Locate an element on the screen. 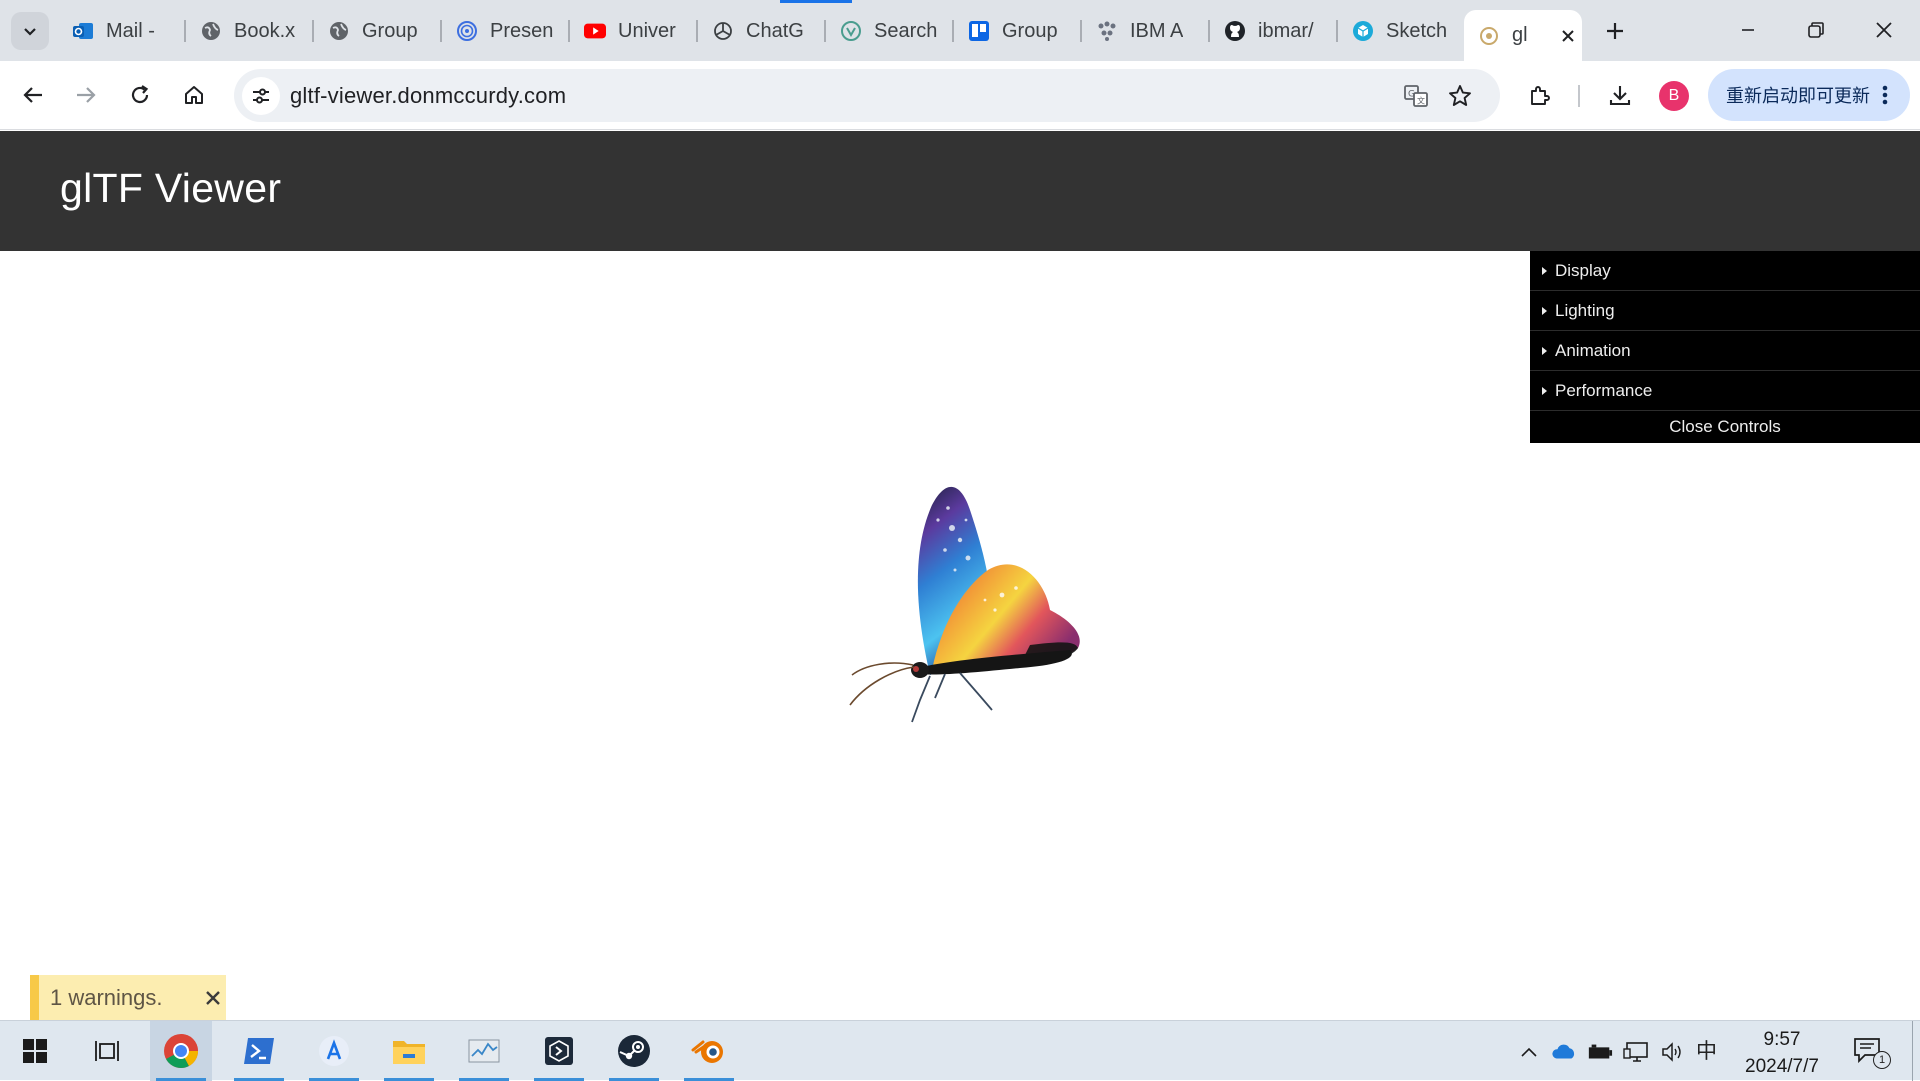  extensions-button is located at coordinates (1540, 95).